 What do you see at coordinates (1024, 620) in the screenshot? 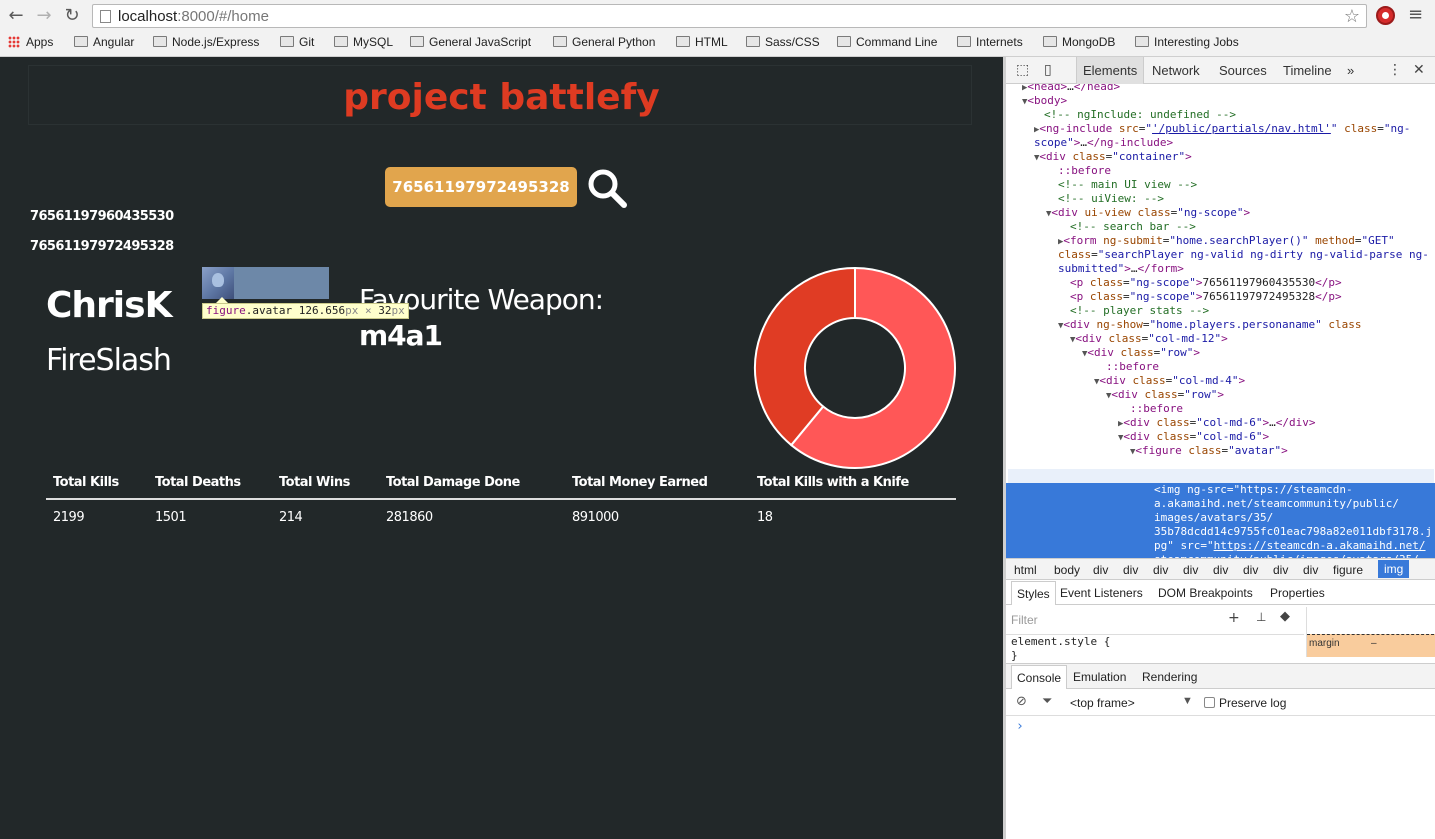
I see `styles-filter-input: Filter` at bounding box center [1024, 620].